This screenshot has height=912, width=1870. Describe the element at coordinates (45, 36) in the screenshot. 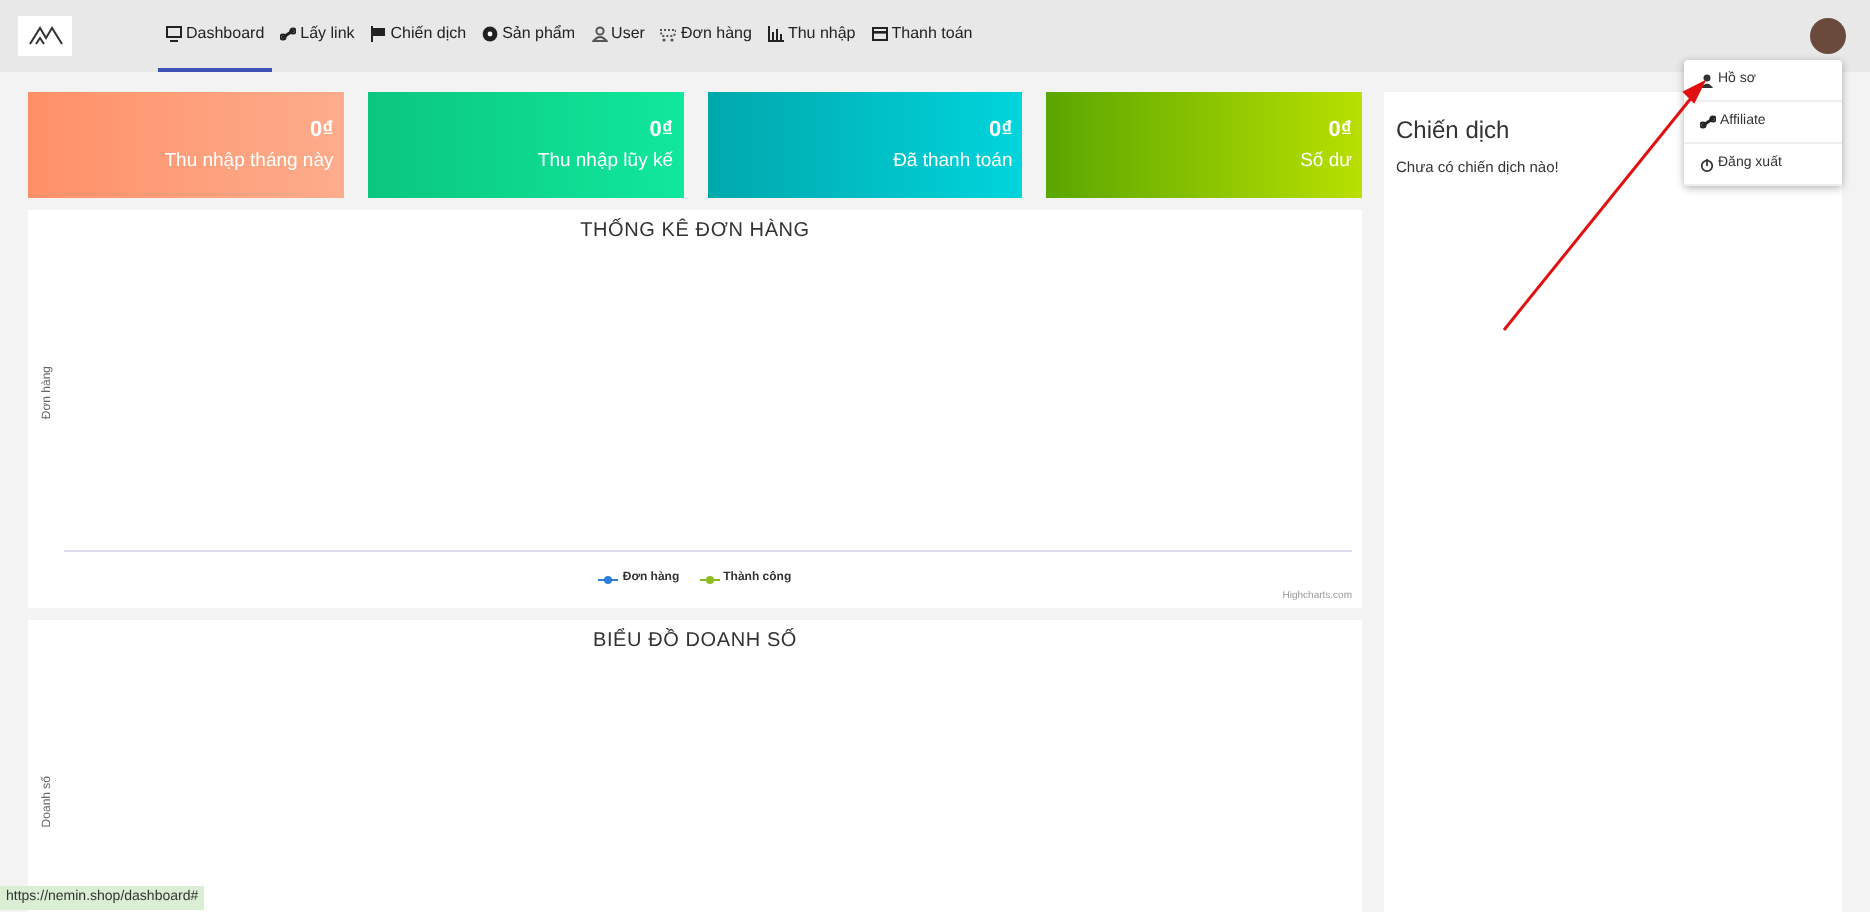

I see `logo-icon` at that location.